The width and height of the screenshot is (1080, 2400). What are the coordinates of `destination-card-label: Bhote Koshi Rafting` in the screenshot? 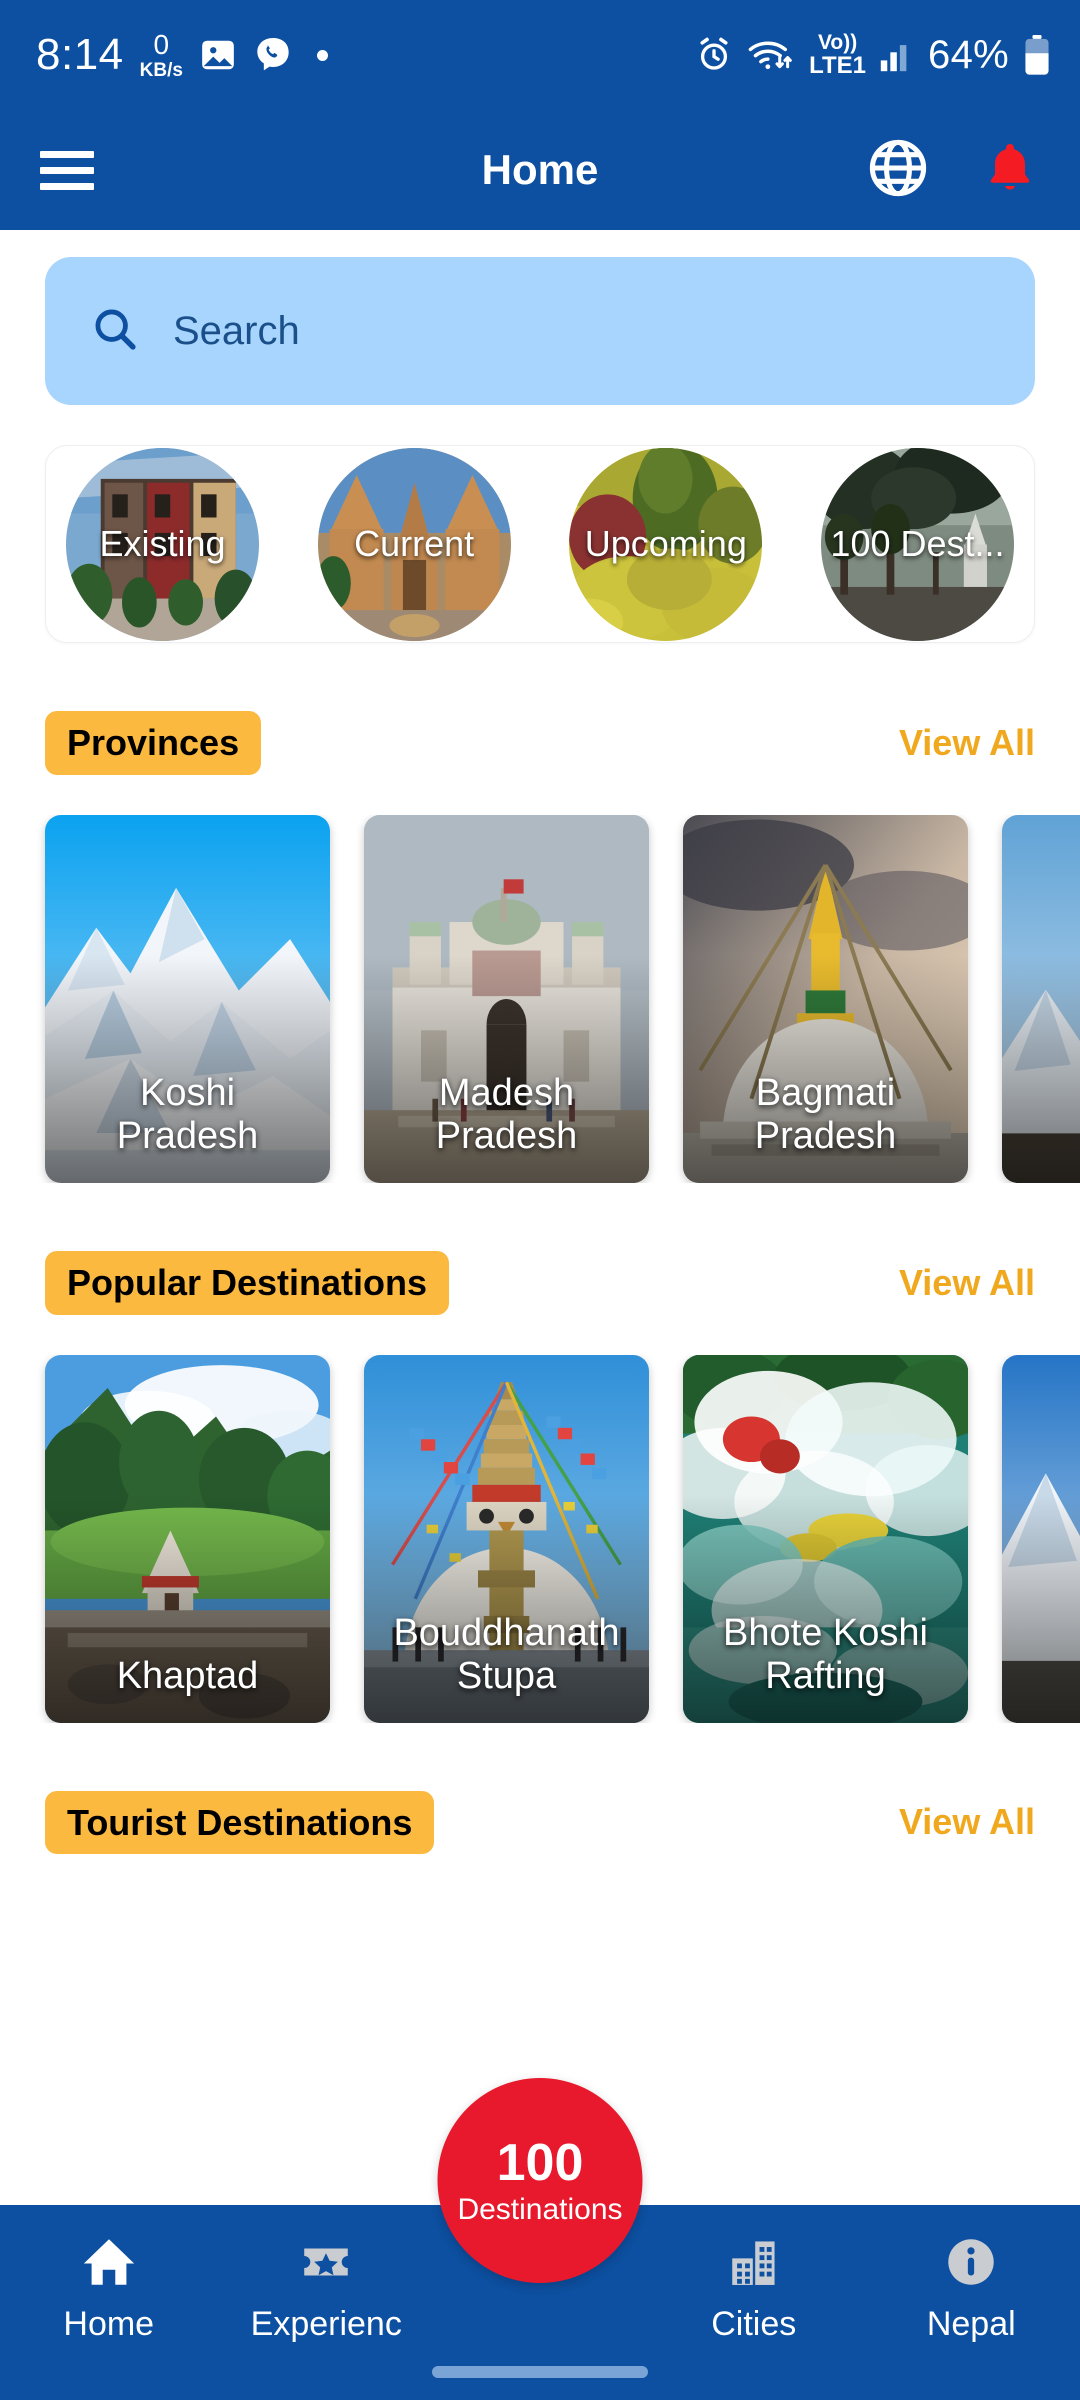 It's located at (825, 1654).